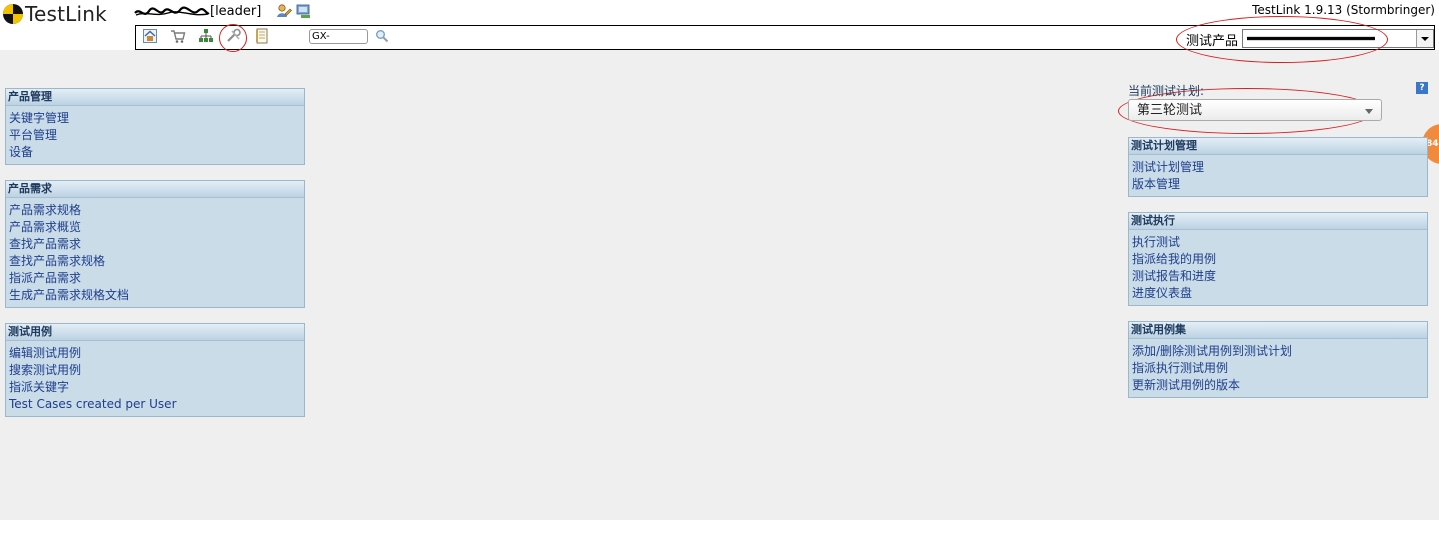 Image resolution: width=1439 pixels, height=540 pixels. Describe the element at coordinates (1311, 38) in the screenshot. I see `redacted-product-name` at that location.